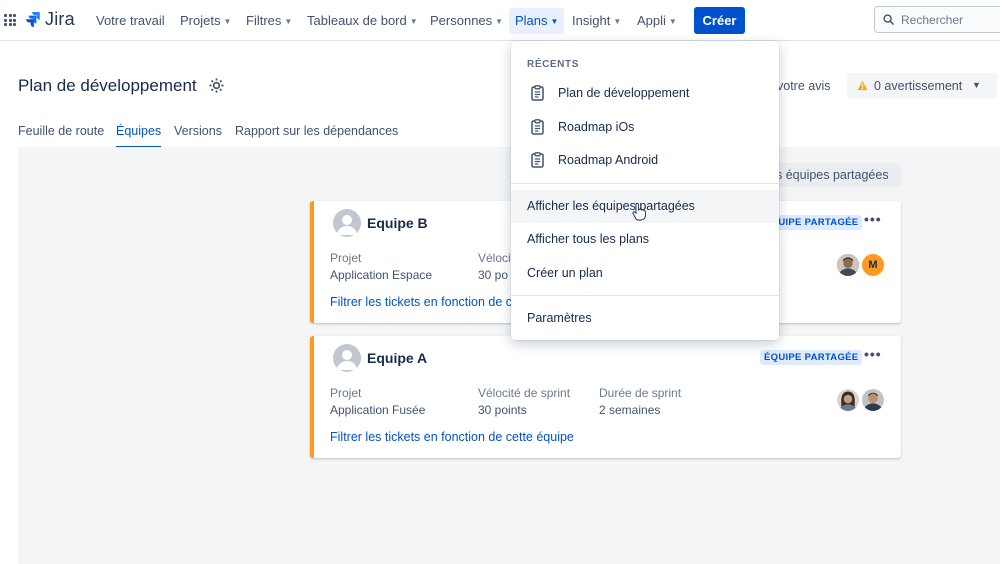 The height and width of the screenshot is (564, 1000). I want to click on search-icon, so click(888, 19).